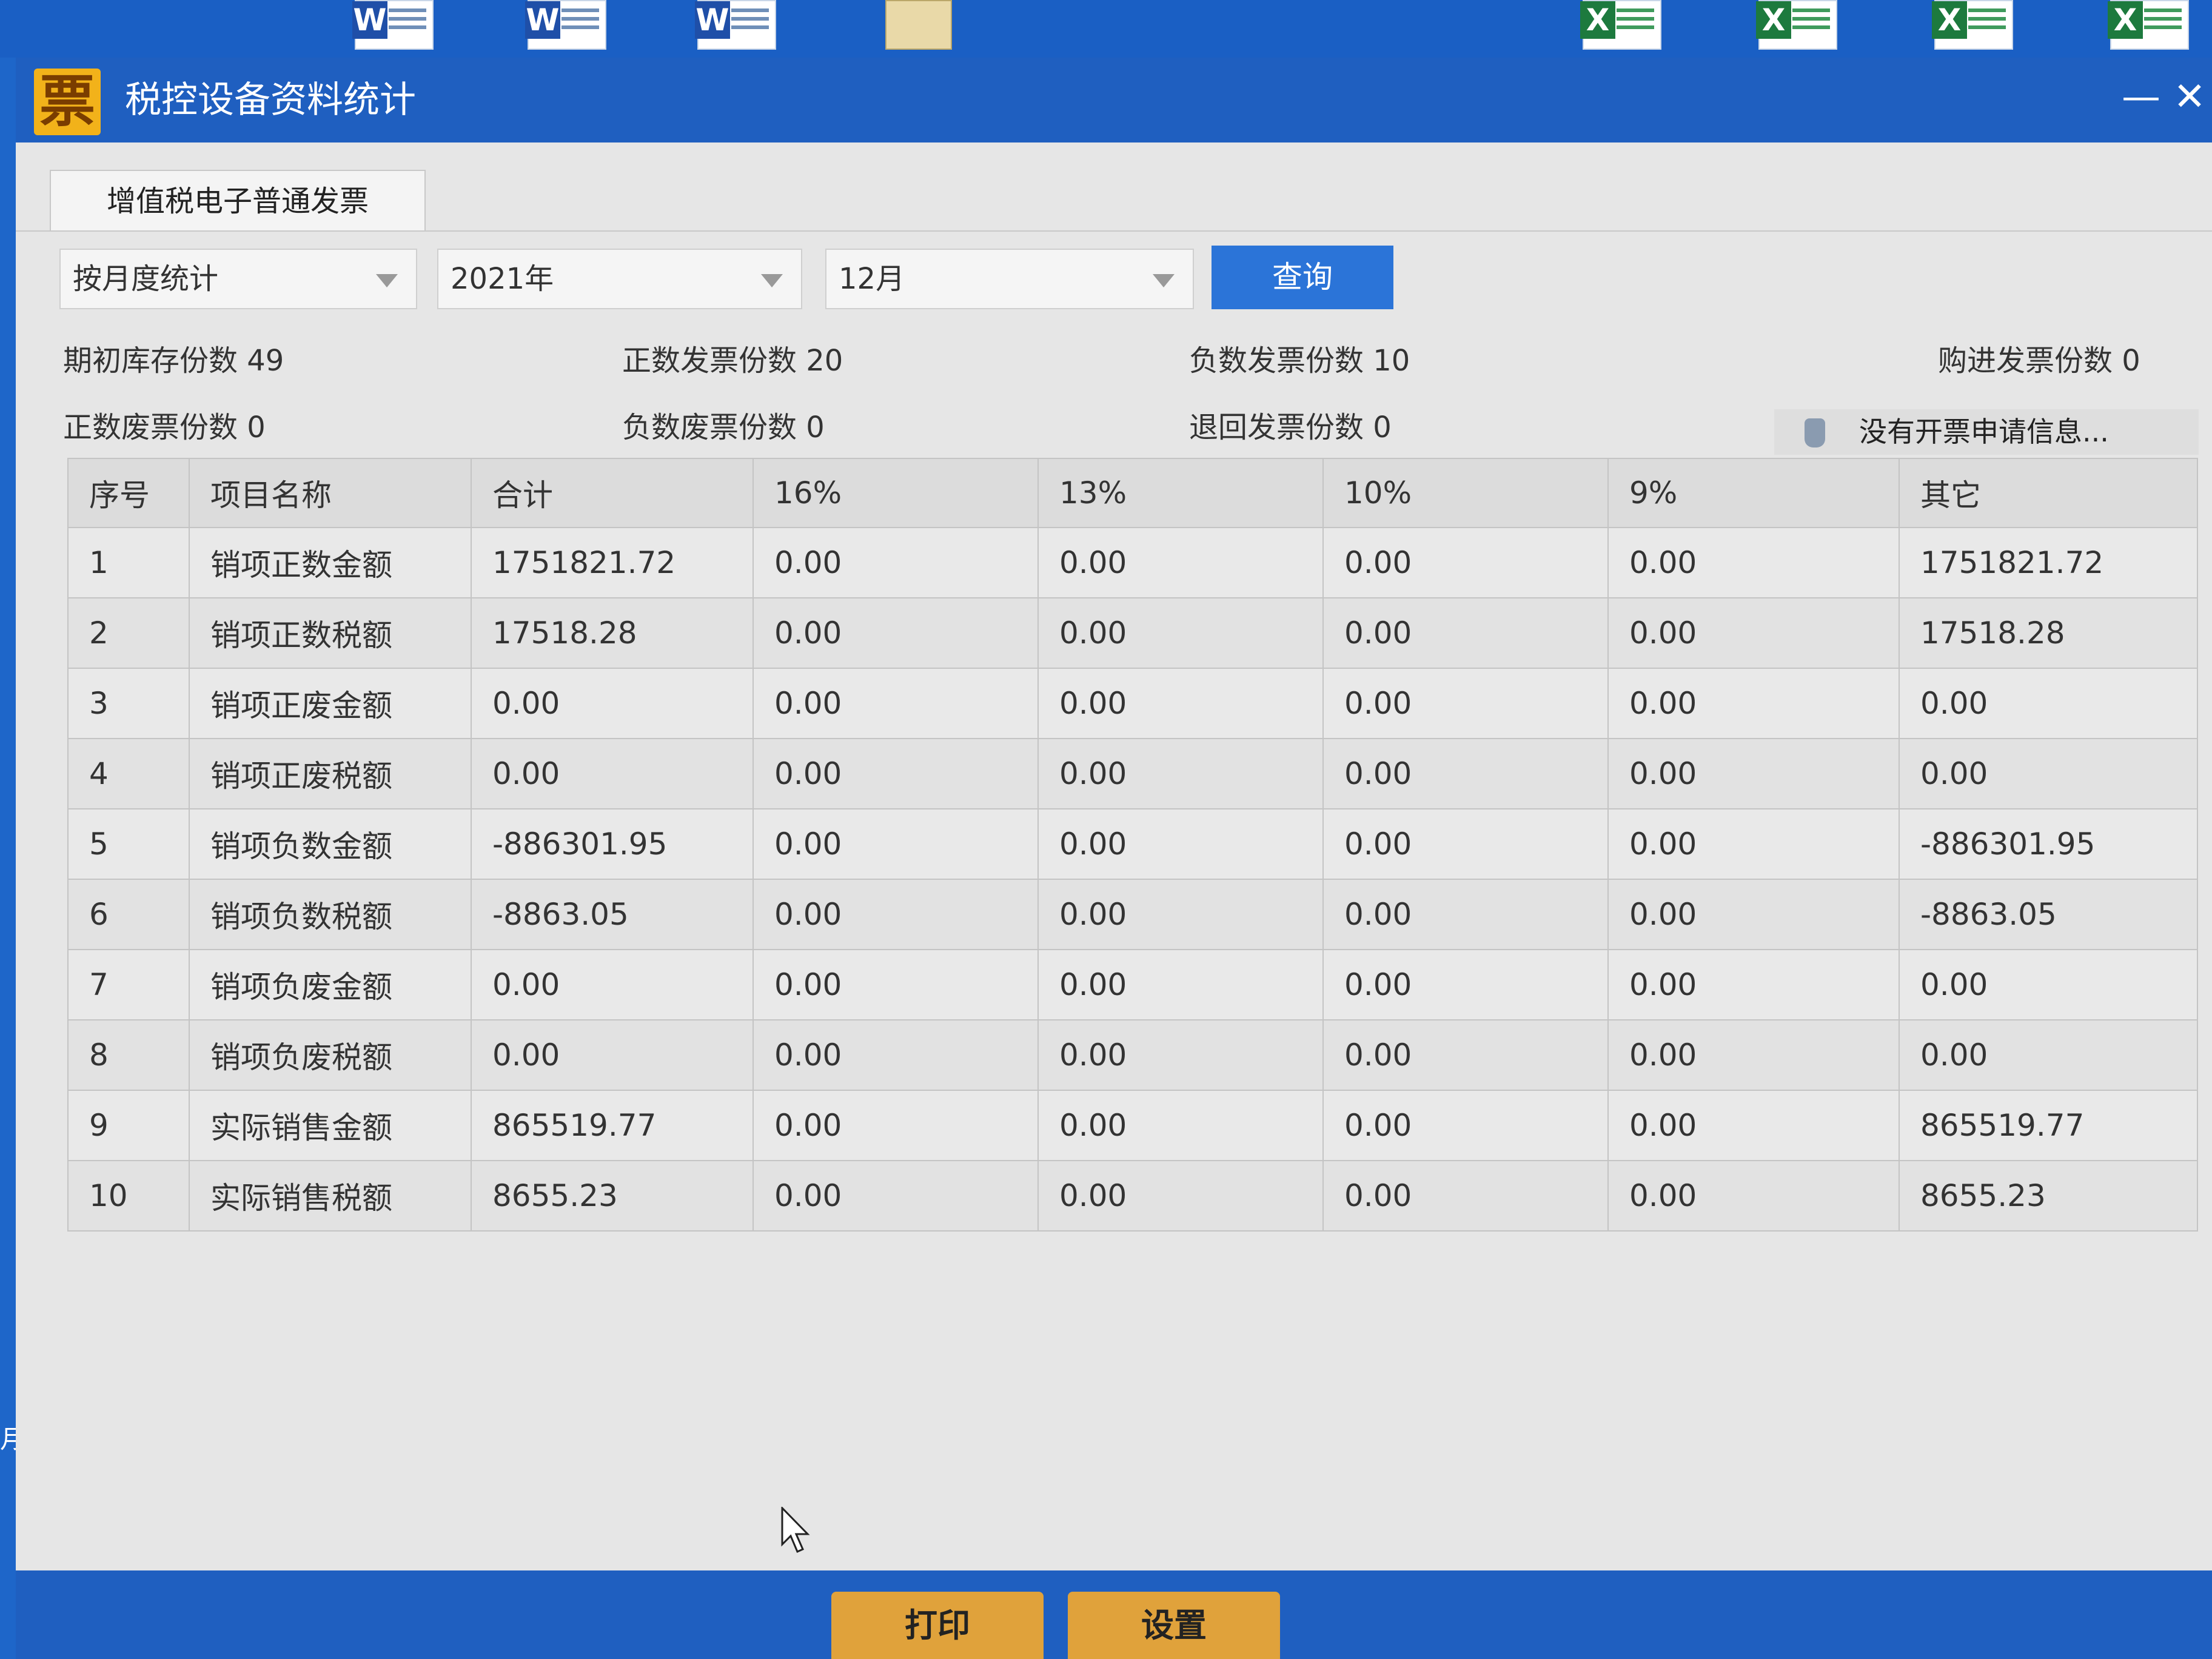 This screenshot has height=1659, width=2212. What do you see at coordinates (1132, 914) in the screenshot?
I see `table-row: 6 销项负数税额 -8863.05 0.00 0.00 0.00 0.00 -8863.05` at bounding box center [1132, 914].